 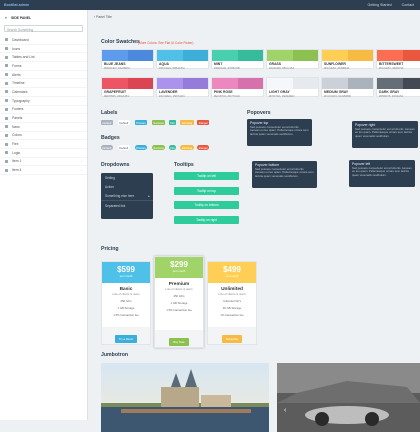 I want to click on sidebar-item: Item 4›, so click(x=43, y=170).